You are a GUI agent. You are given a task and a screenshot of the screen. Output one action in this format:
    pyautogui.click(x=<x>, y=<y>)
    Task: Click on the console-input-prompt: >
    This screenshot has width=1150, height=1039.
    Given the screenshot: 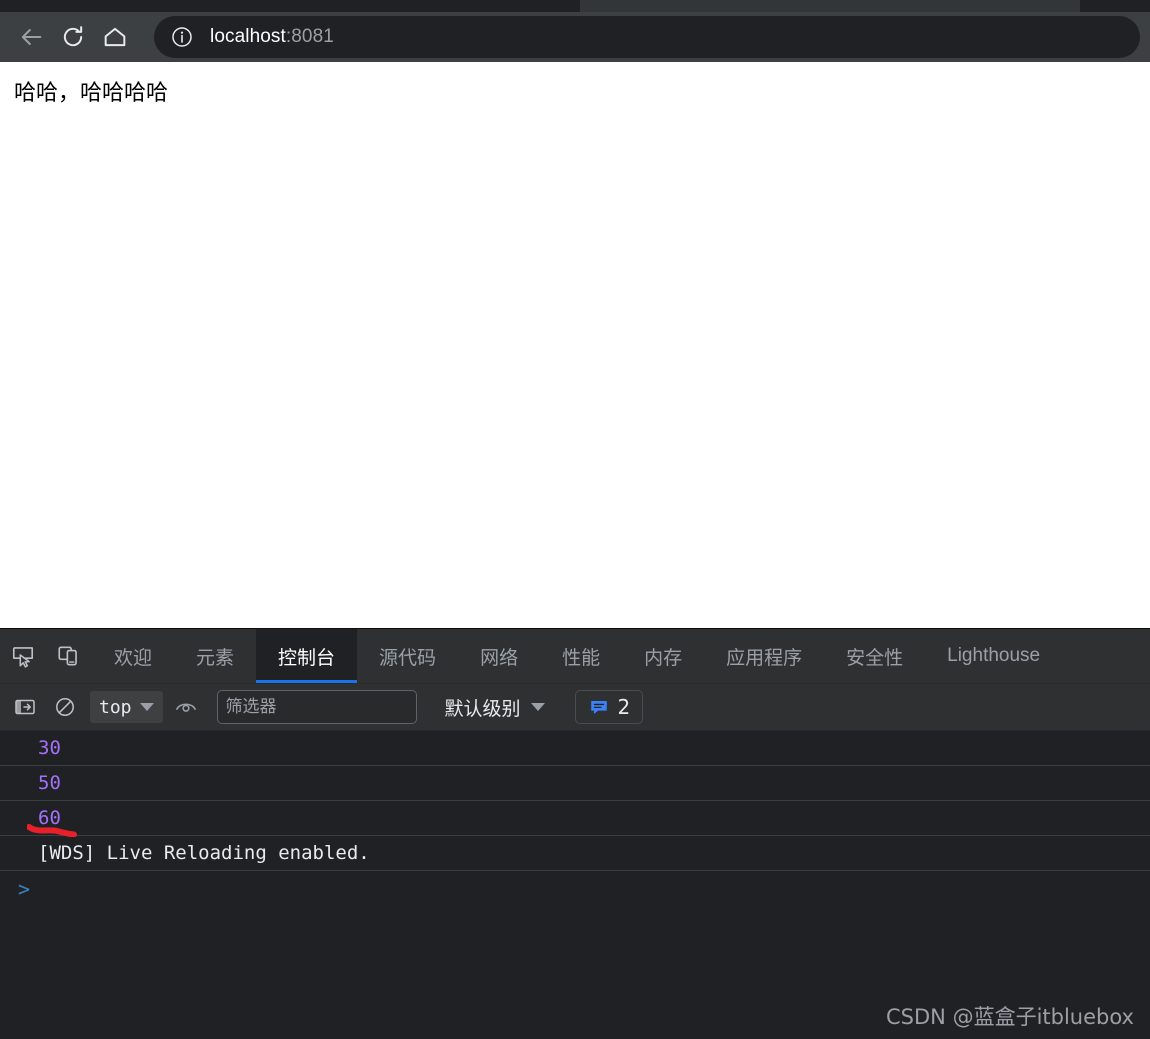 What is the action you would take?
    pyautogui.click(x=575, y=888)
    